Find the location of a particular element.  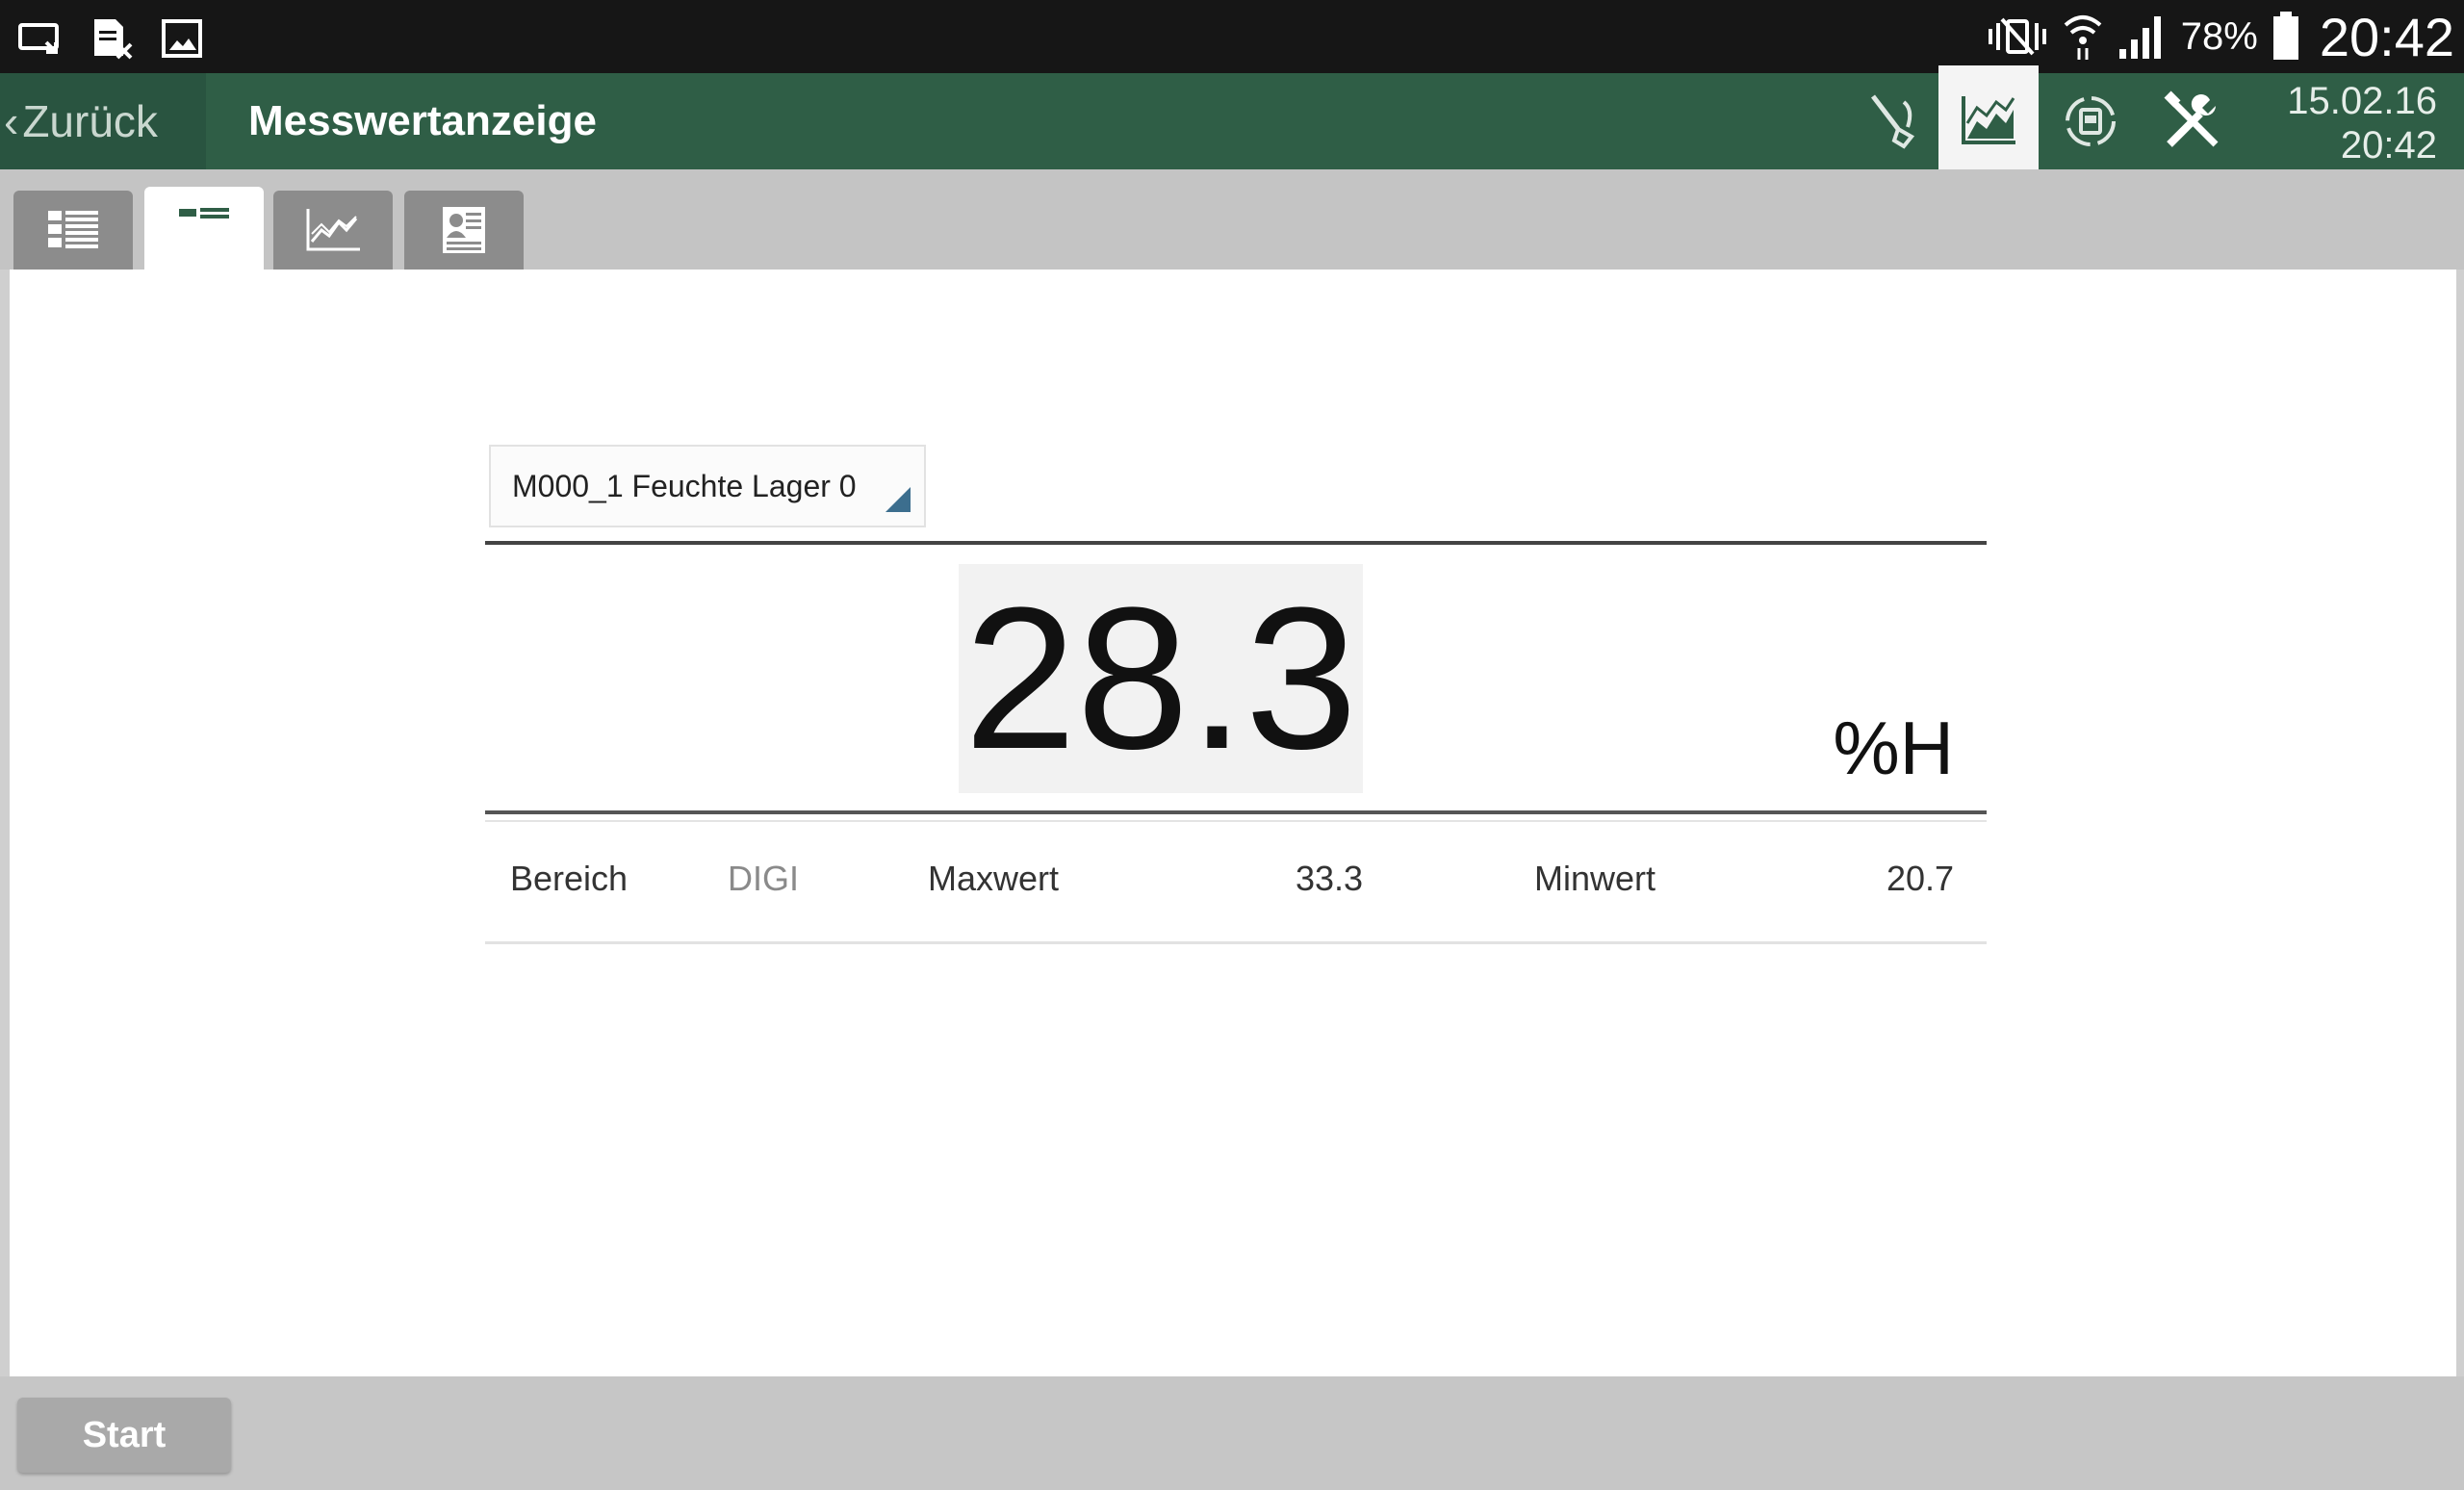

min-label: Minwert is located at coordinates (1595, 878).